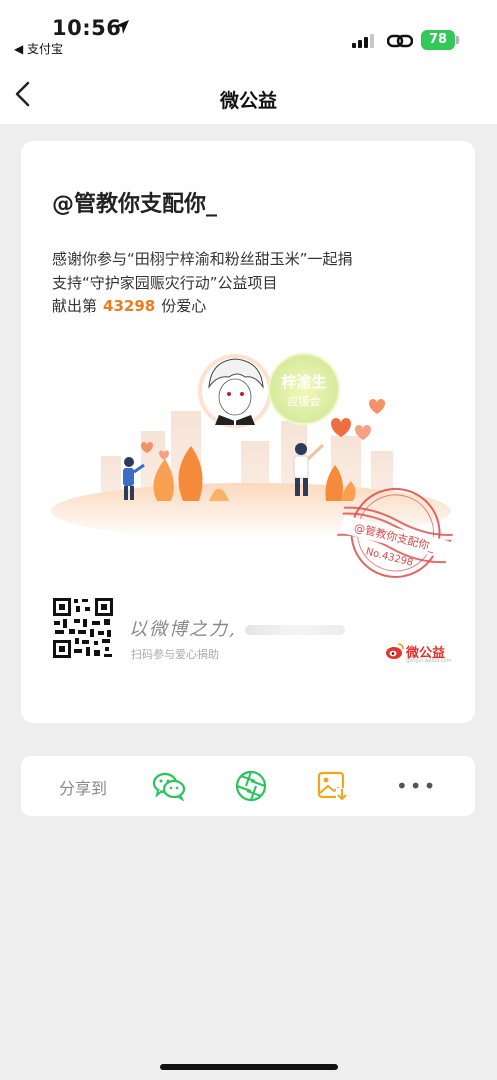  What do you see at coordinates (202, 271) in the screenshot?
I see `thanks-text: 感谢你参与“田栩宁梓渝和粉丝甜玉米”一起捐 支持“守护家园赈灾行动”公益项目` at bounding box center [202, 271].